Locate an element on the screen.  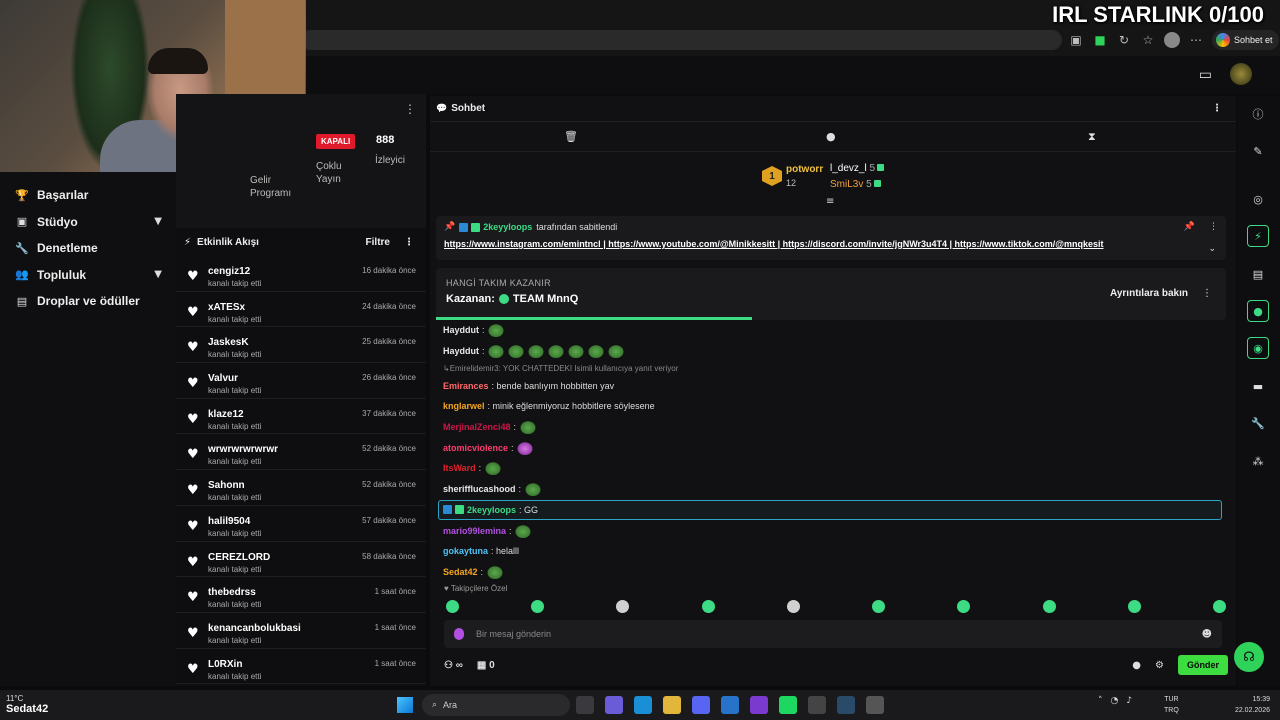
revenue-program-label: Gelir Programı is located at coordinates (280, 187).